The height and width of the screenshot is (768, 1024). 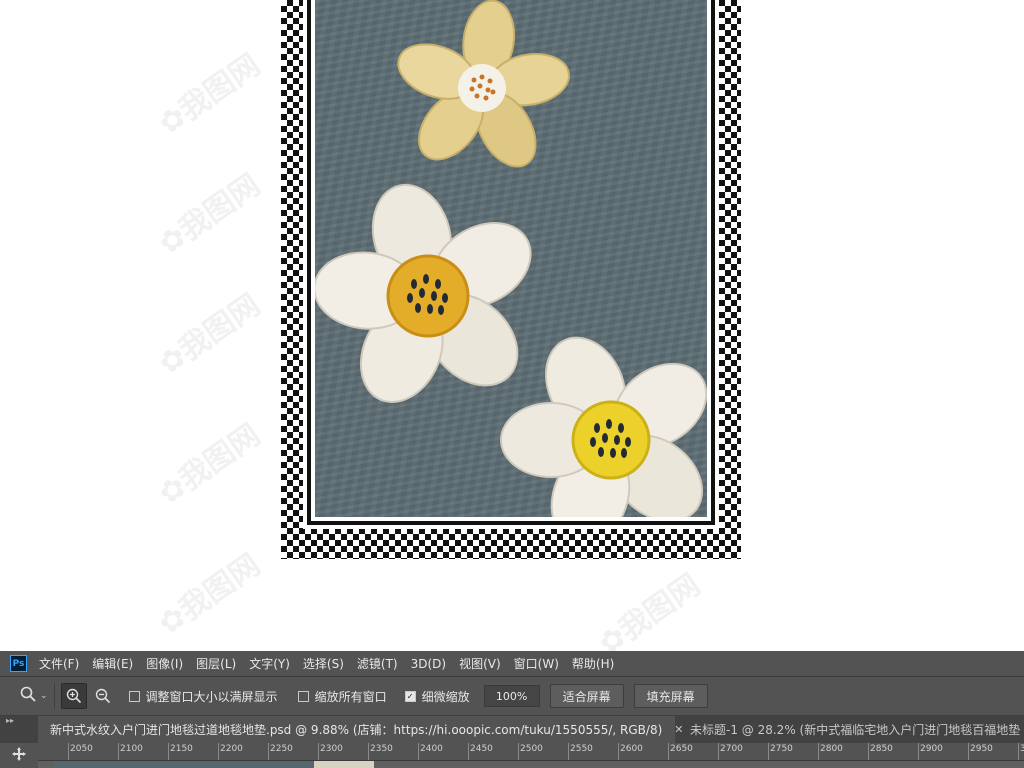 What do you see at coordinates (855, 730) in the screenshot?
I see `tab-title: 未标题-1 @ 28.2% (新中式福临宅地入户门进门地毯百福地垫` at bounding box center [855, 730].